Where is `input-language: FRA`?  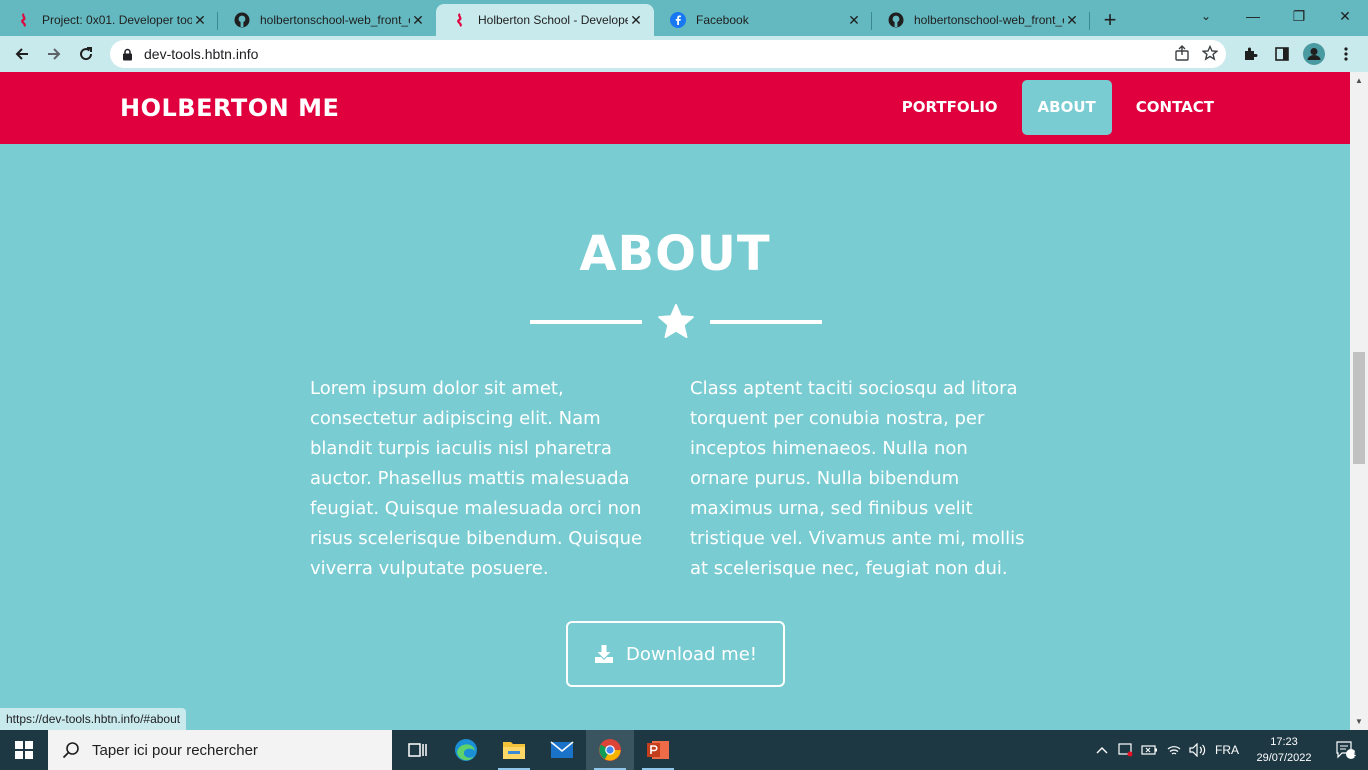
input-language: FRA is located at coordinates (1227, 750).